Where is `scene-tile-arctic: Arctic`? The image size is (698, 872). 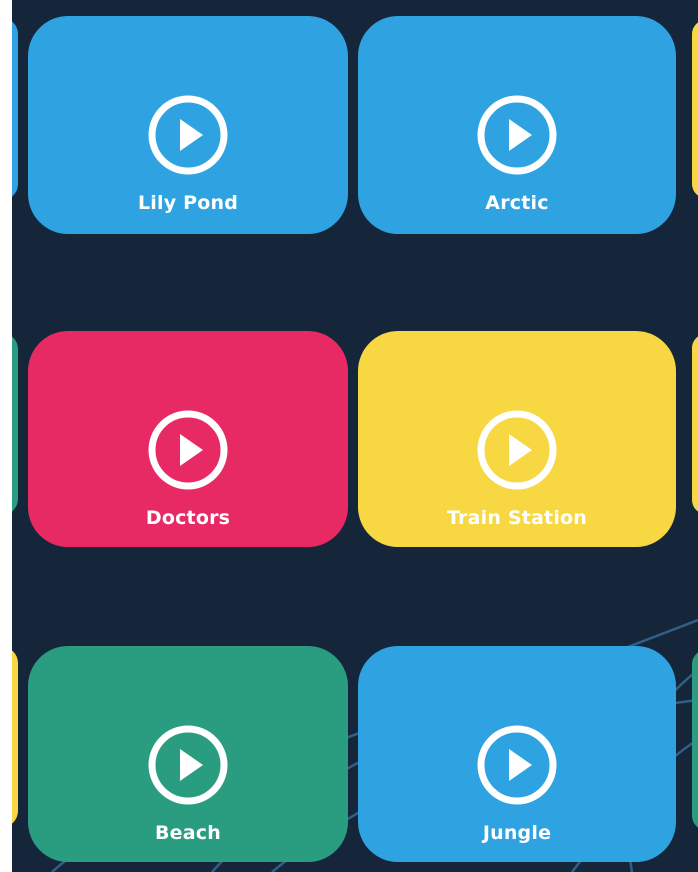
scene-tile-arctic: Arctic is located at coordinates (517, 125).